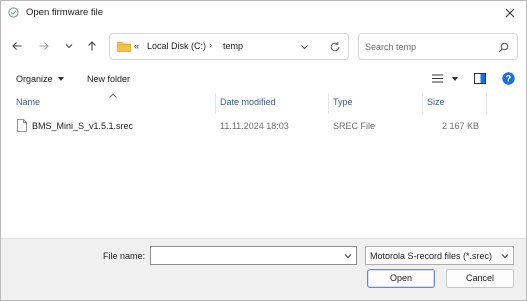 The image size is (527, 301). Describe the element at coordinates (124, 256) in the screenshot. I see `file-name-label: File name:` at that location.